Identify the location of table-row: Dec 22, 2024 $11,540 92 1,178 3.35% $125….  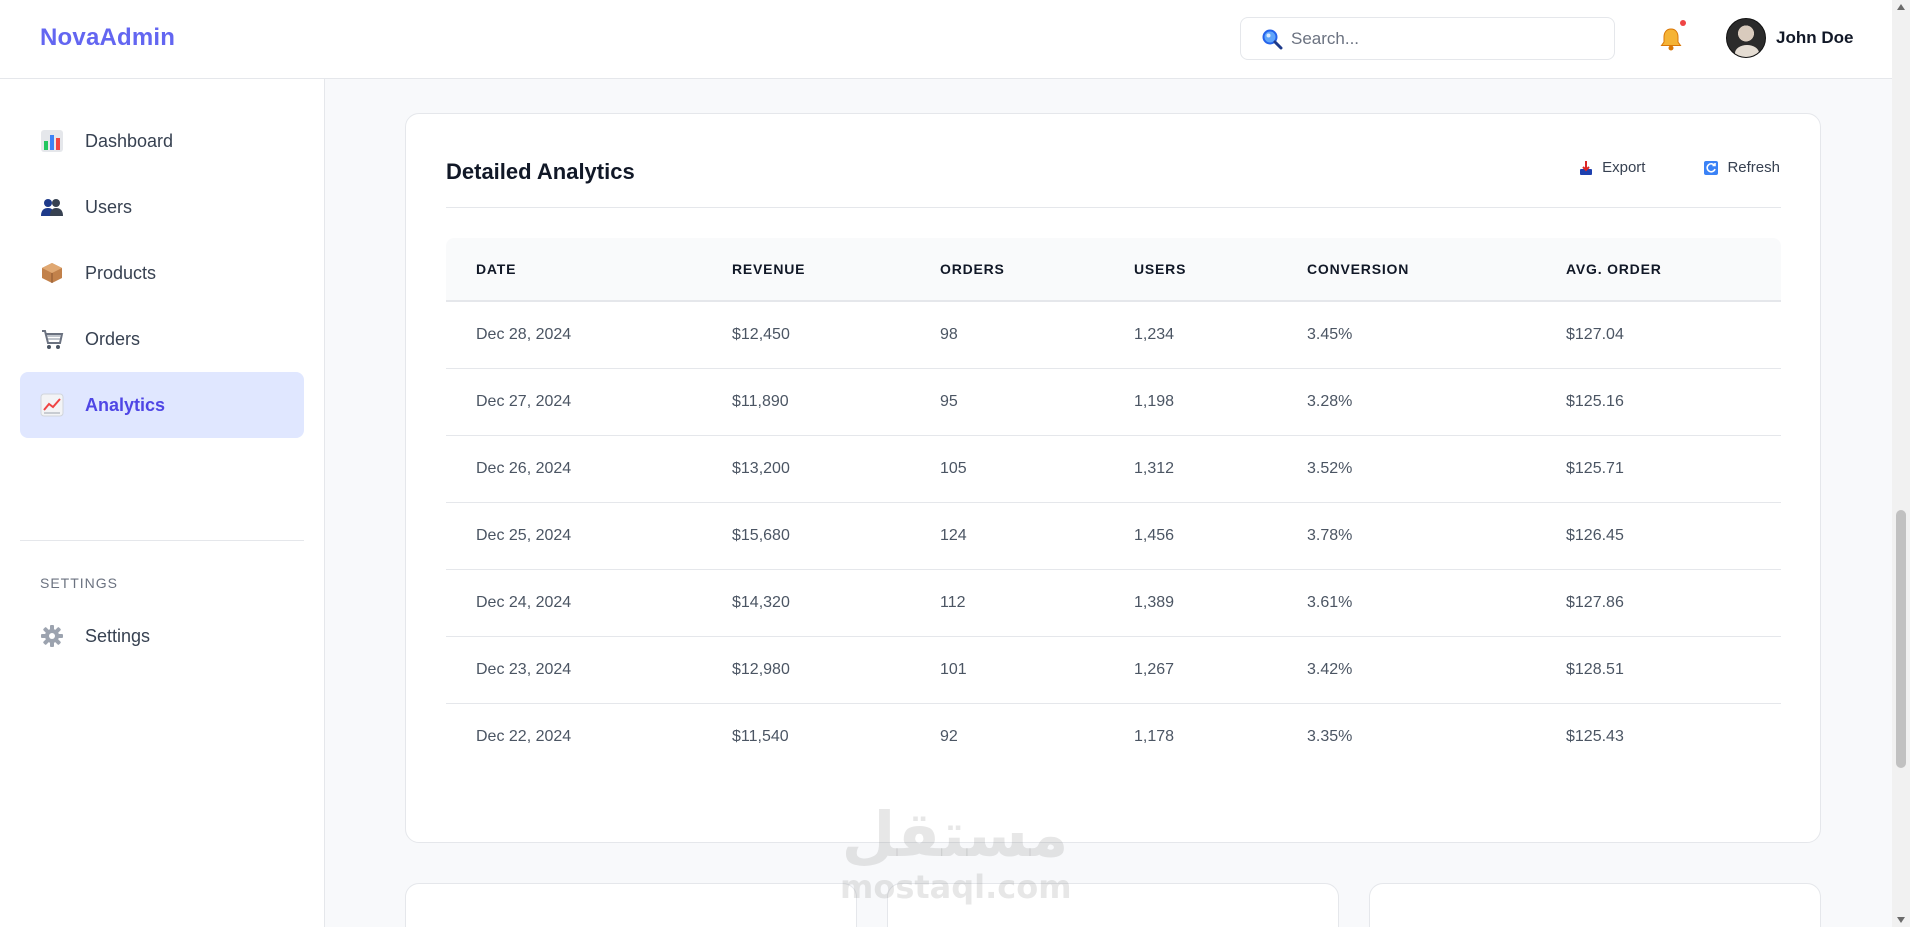
(1113, 736).